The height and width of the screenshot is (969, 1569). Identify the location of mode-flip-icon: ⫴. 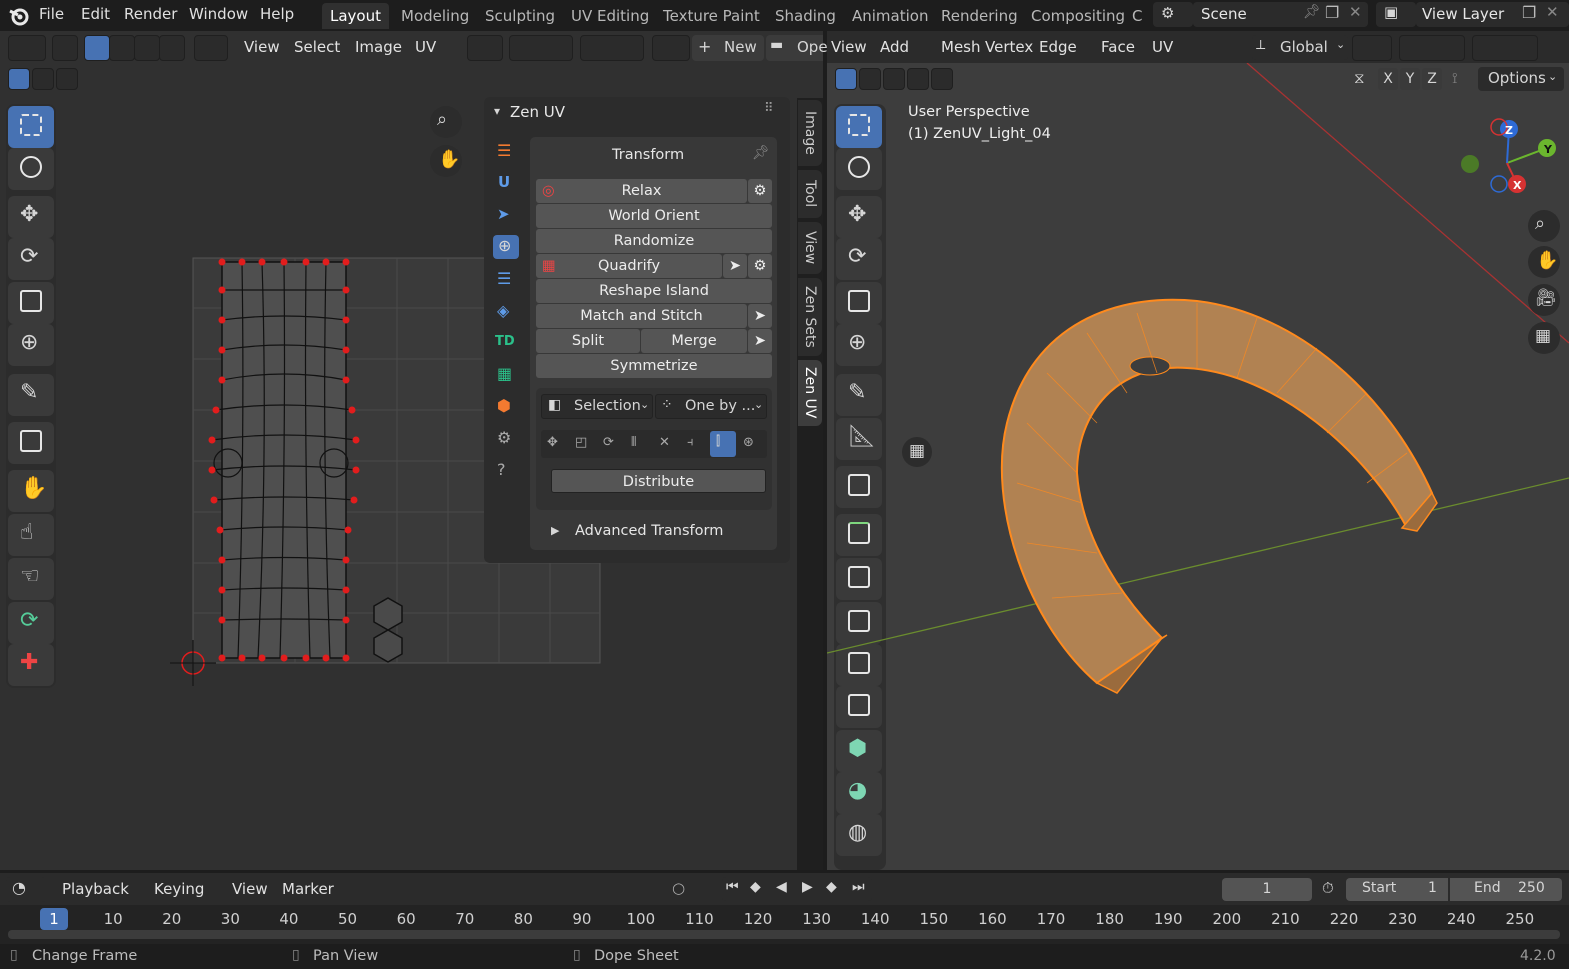
(633, 442).